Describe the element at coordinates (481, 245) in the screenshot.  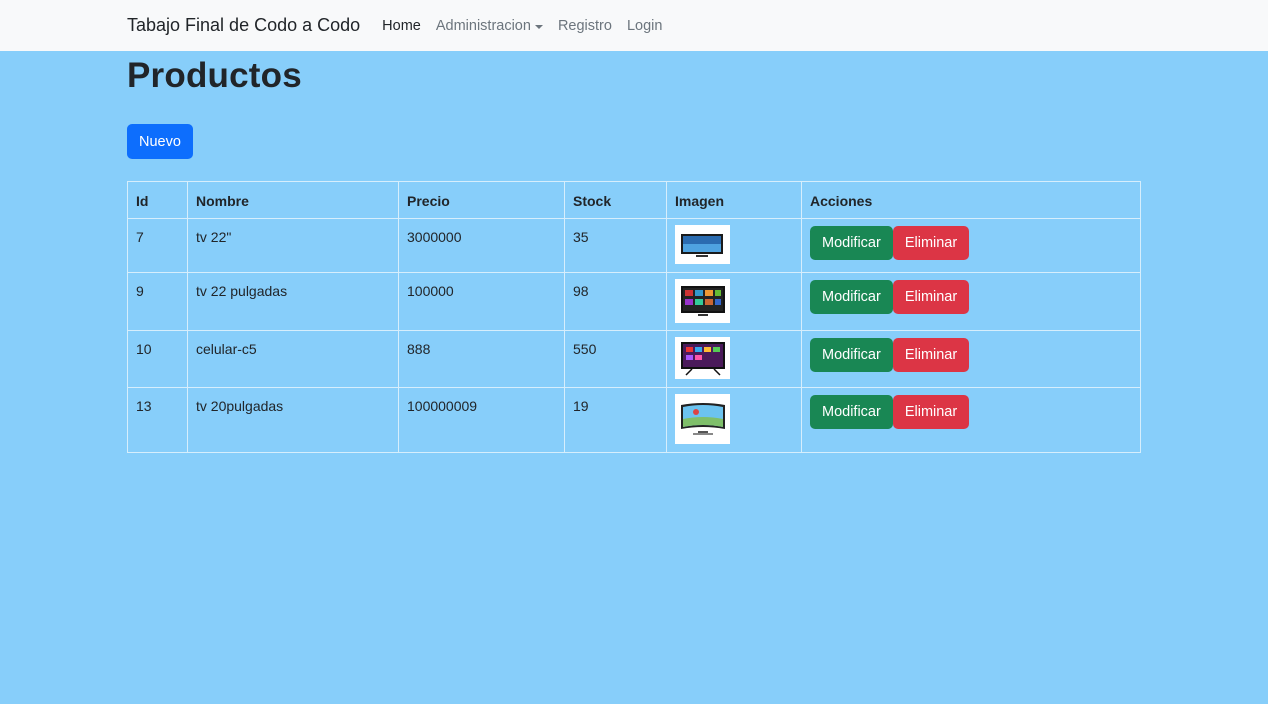
I see `cell-precio: 3000000` at that location.